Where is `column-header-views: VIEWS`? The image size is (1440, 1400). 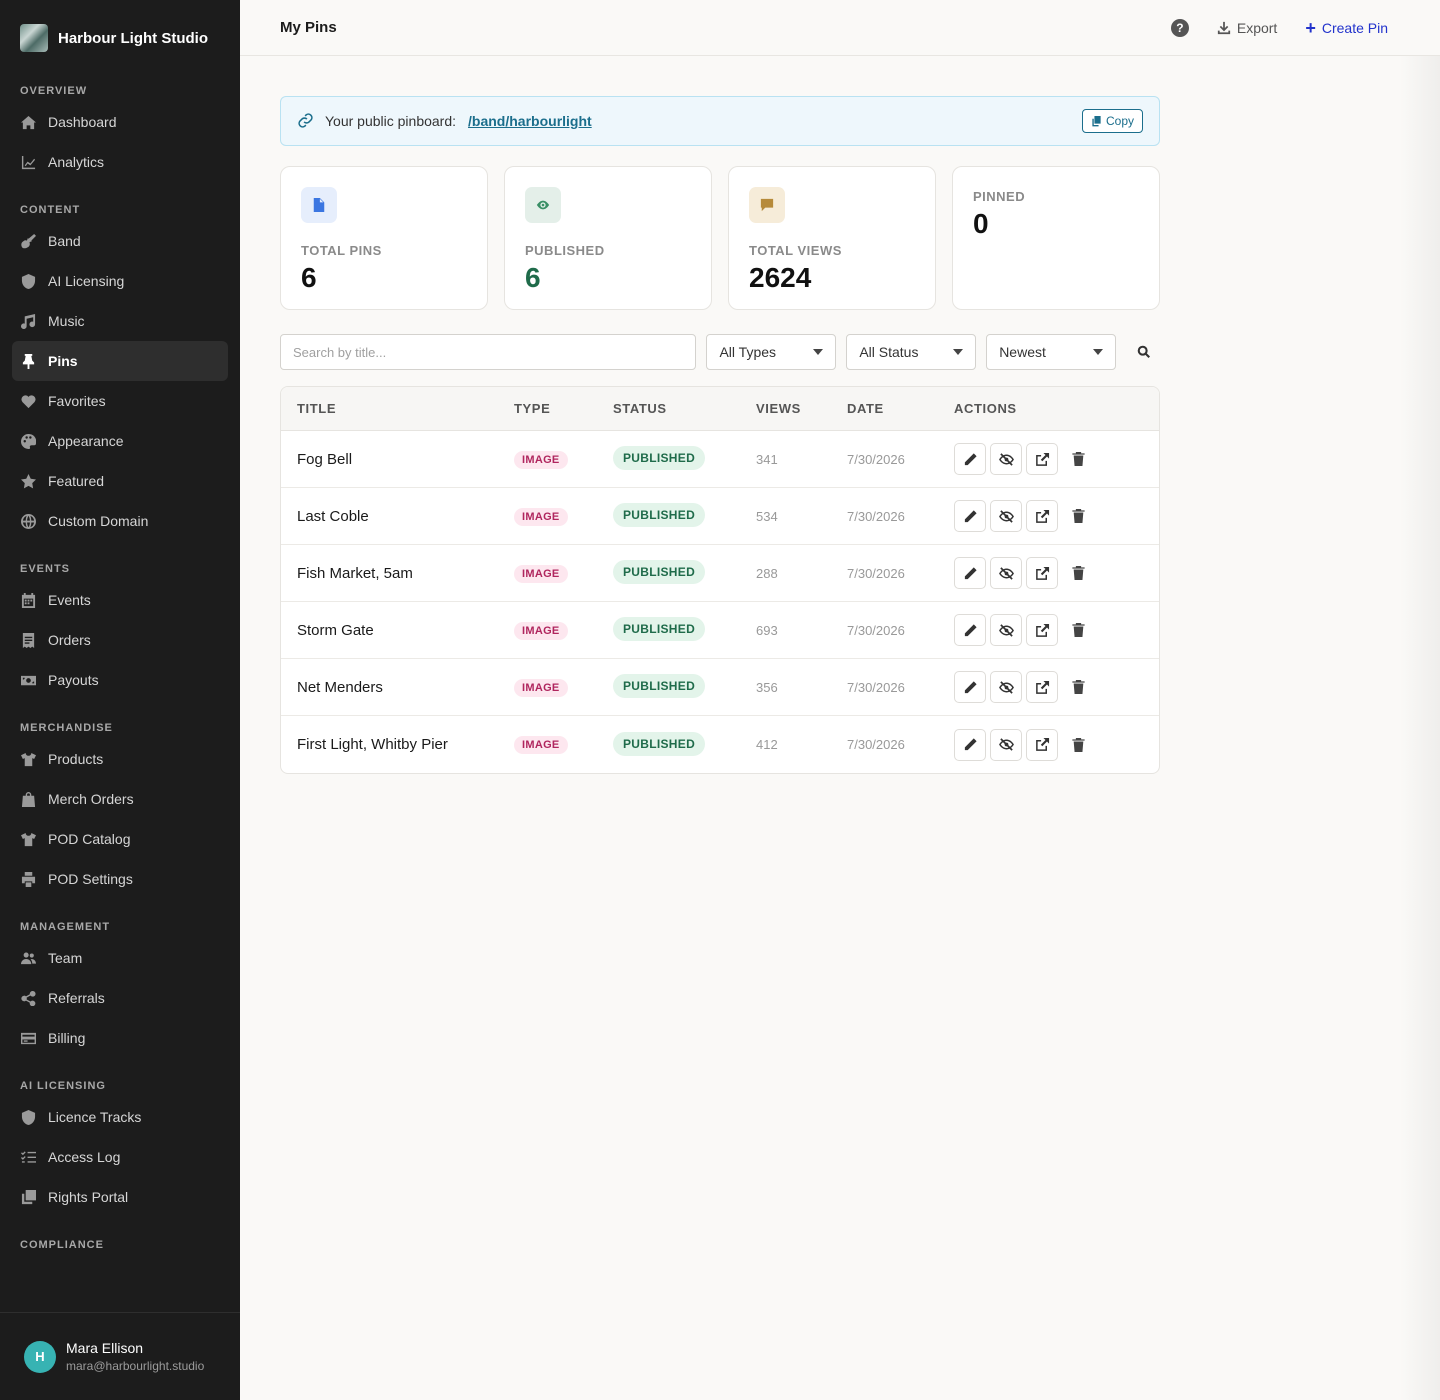
column-header-views: VIEWS is located at coordinates (801, 408).